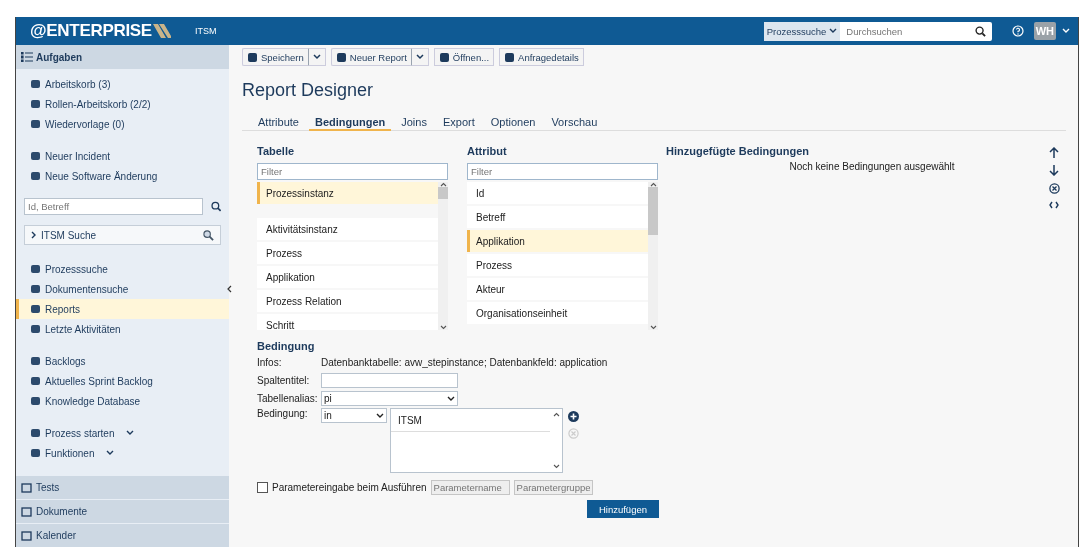  I want to click on page-title: Report Designer, so click(308, 91).